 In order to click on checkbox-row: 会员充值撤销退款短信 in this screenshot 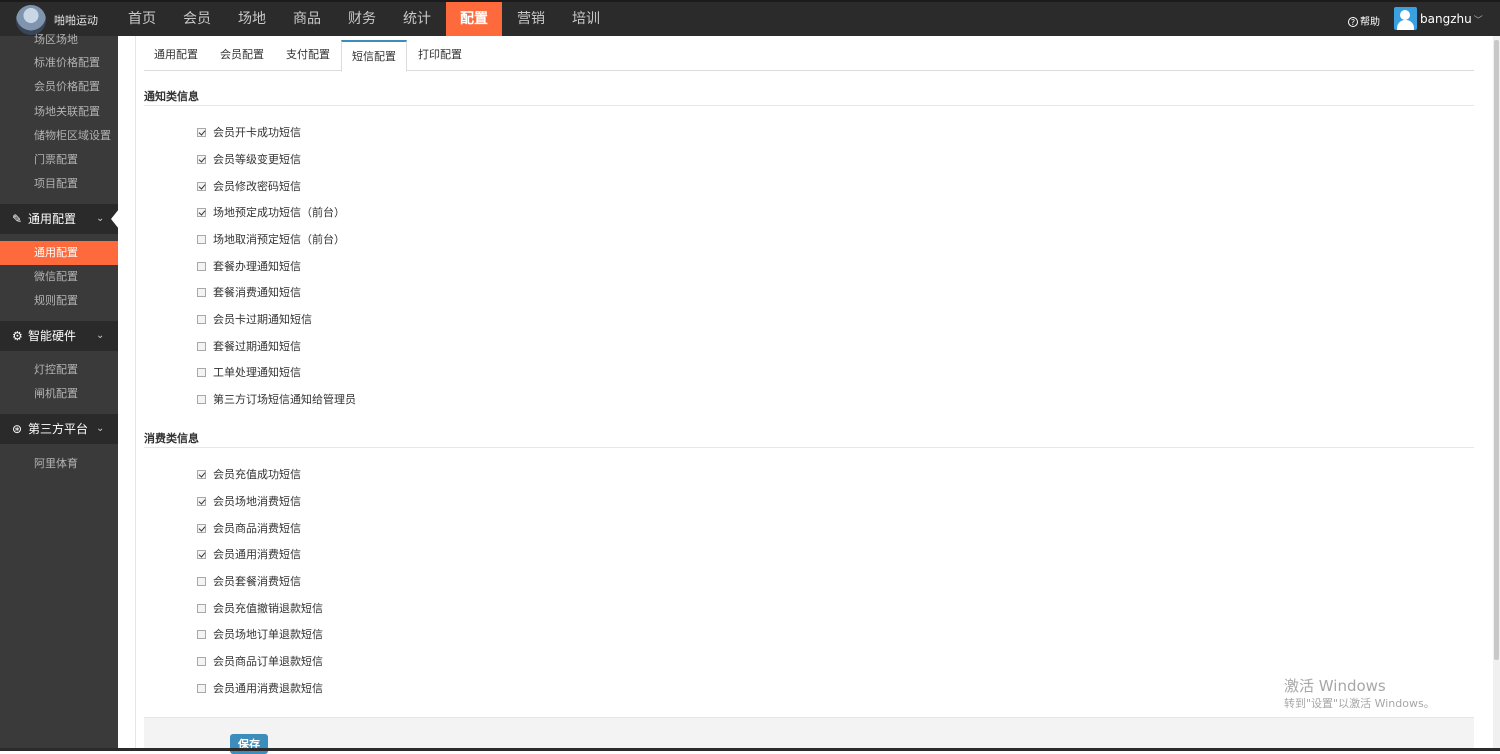, I will do `click(260, 608)`.